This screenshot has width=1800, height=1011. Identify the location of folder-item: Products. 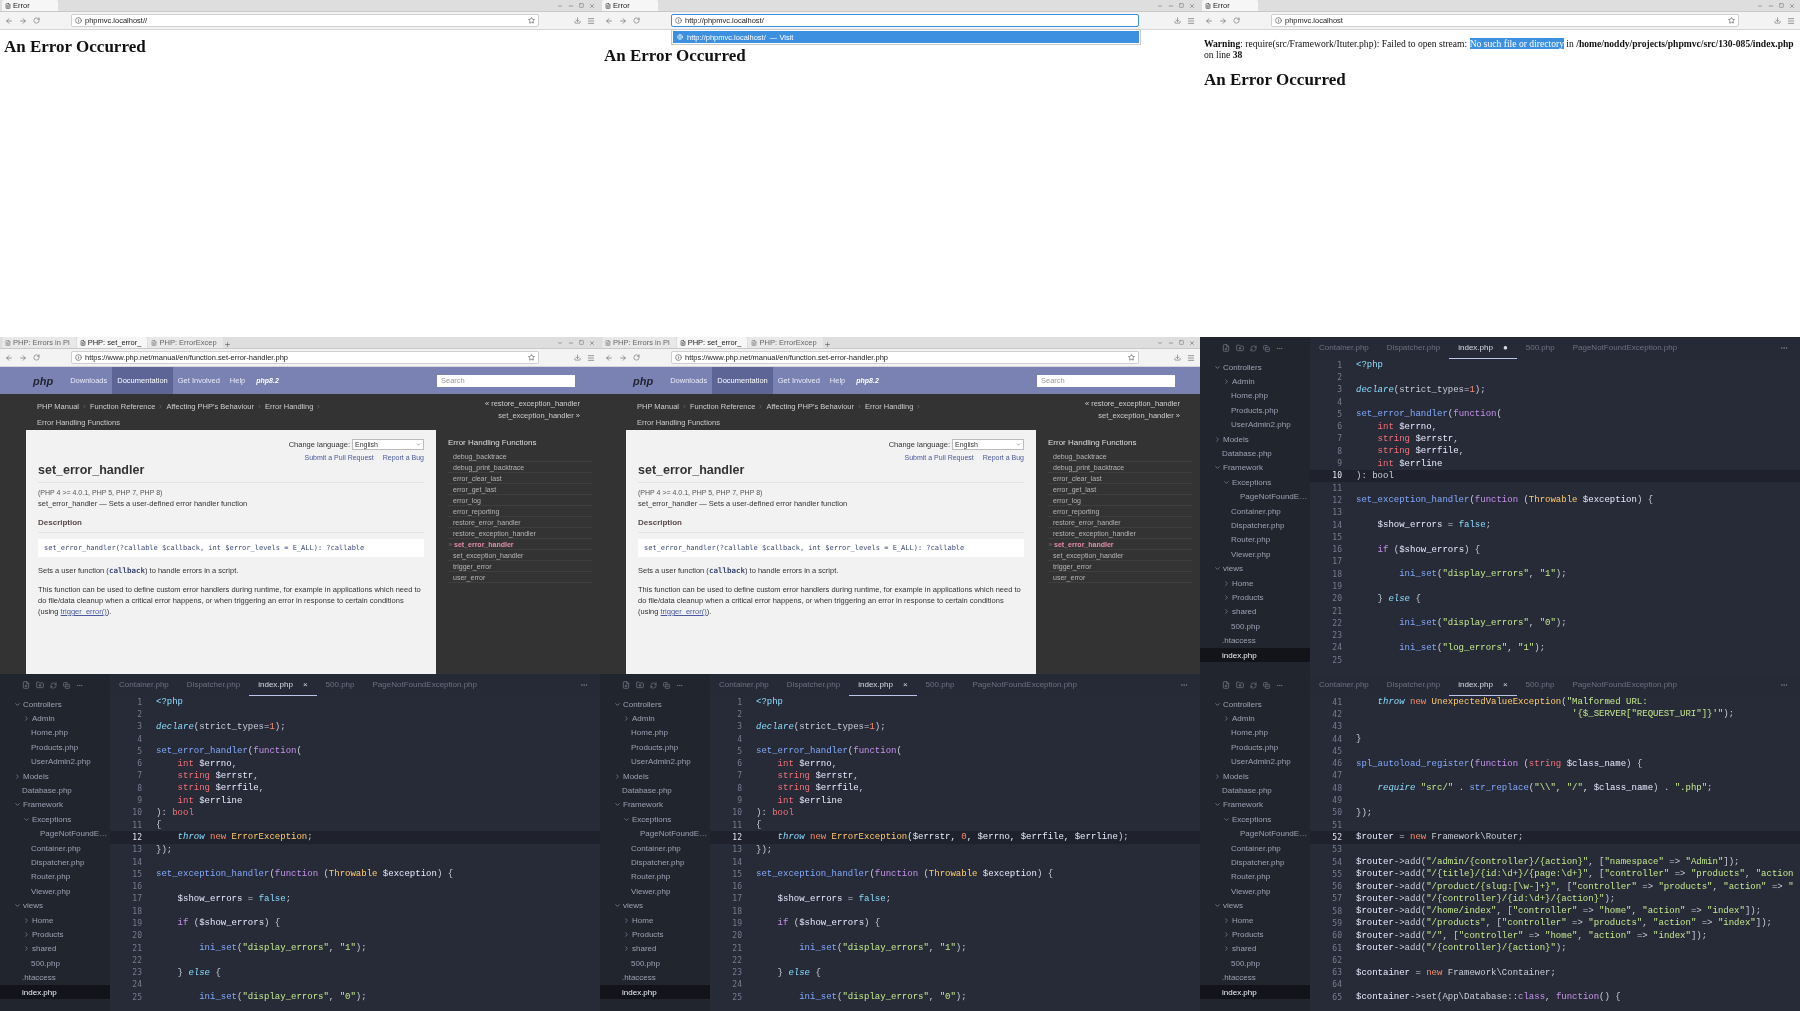
(1255, 597).